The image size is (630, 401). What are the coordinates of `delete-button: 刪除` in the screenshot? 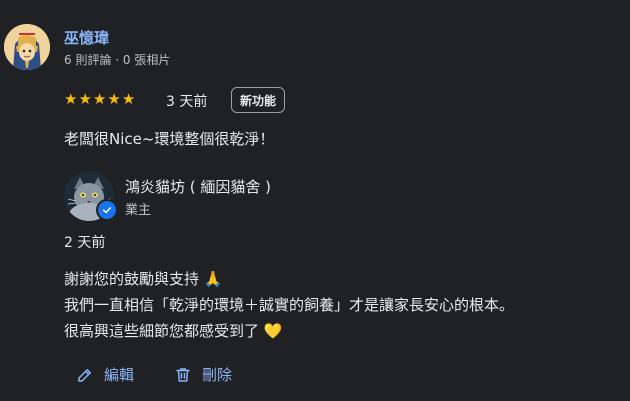 It's located at (203, 374).